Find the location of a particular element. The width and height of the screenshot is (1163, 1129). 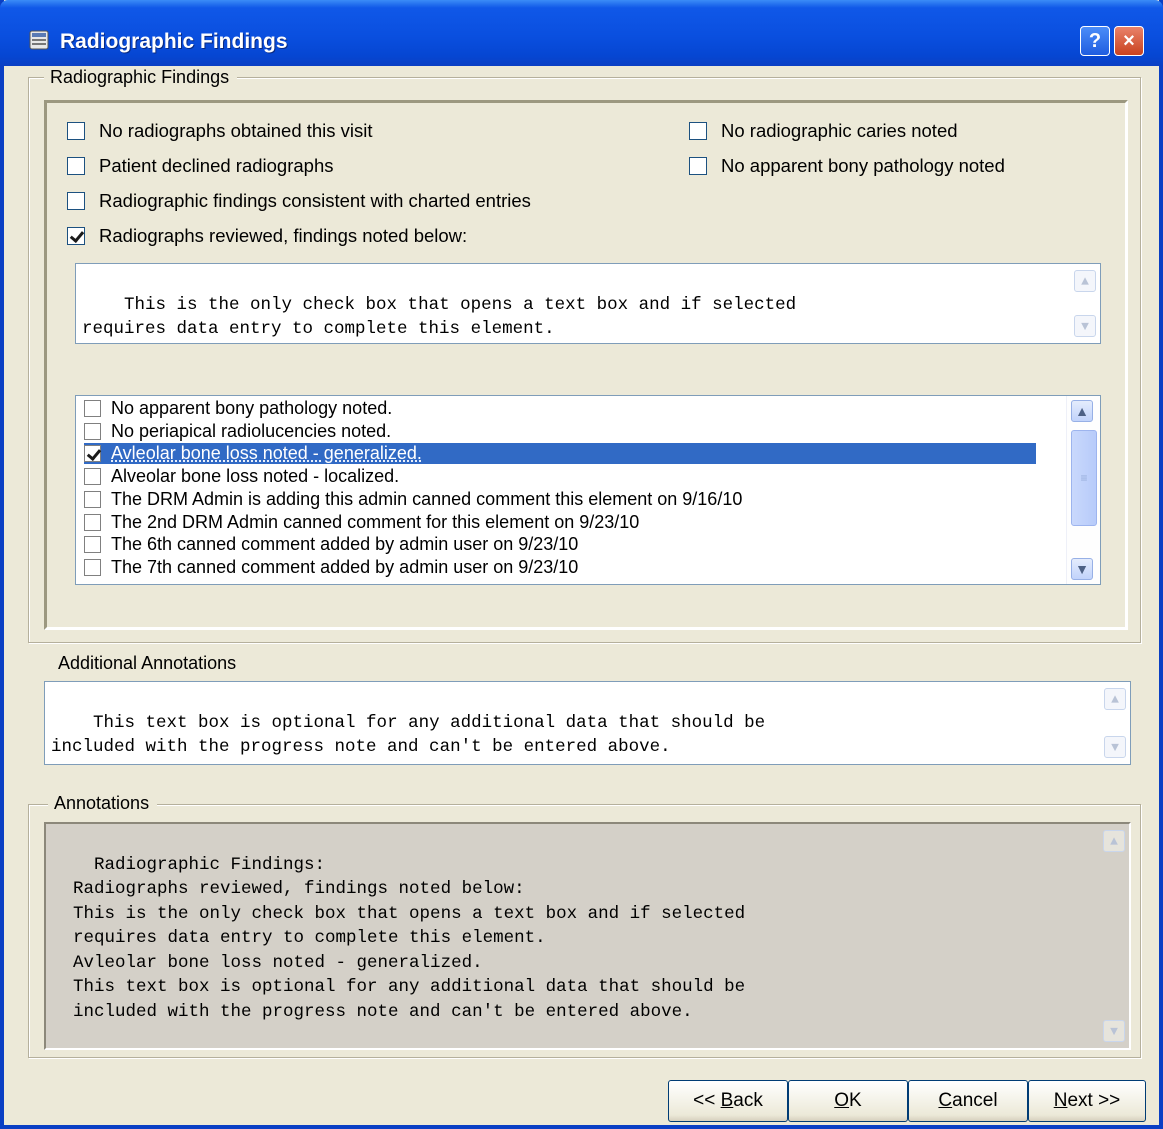

checkbox-row: No apparent bony pathology noted is located at coordinates (847, 166).